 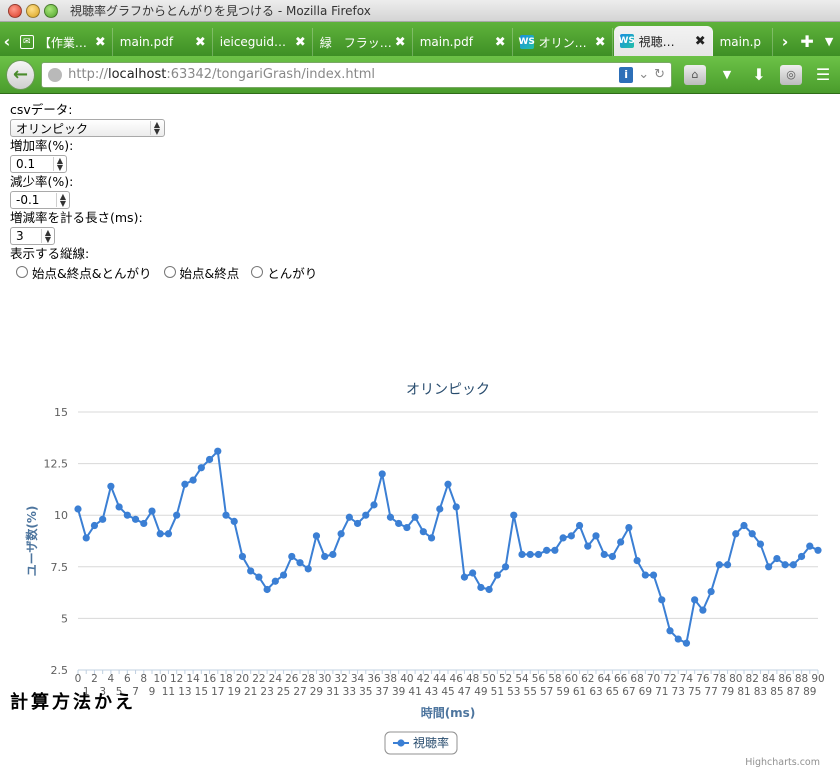 What do you see at coordinates (40, 200) in the screenshot?
I see `decrease-input: -0.1 ▲ ▼` at bounding box center [40, 200].